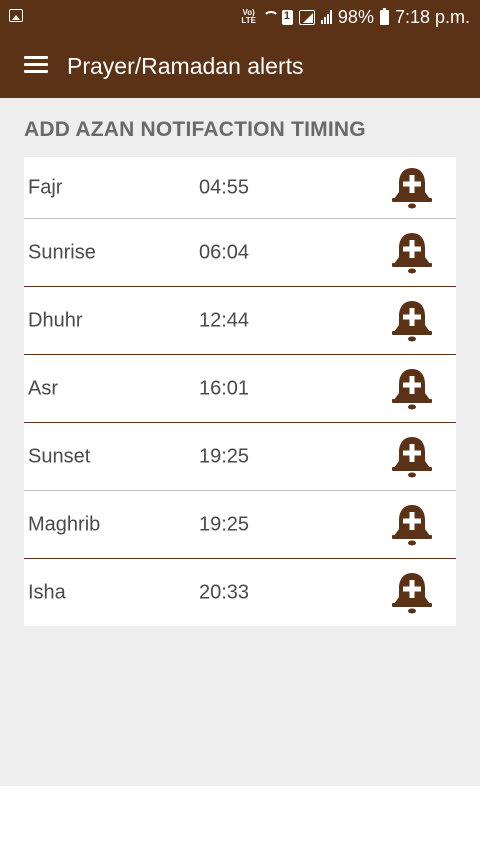 The image size is (480, 854). I want to click on prayer-row-sunrise: Sunrise 06:04, so click(240, 252).